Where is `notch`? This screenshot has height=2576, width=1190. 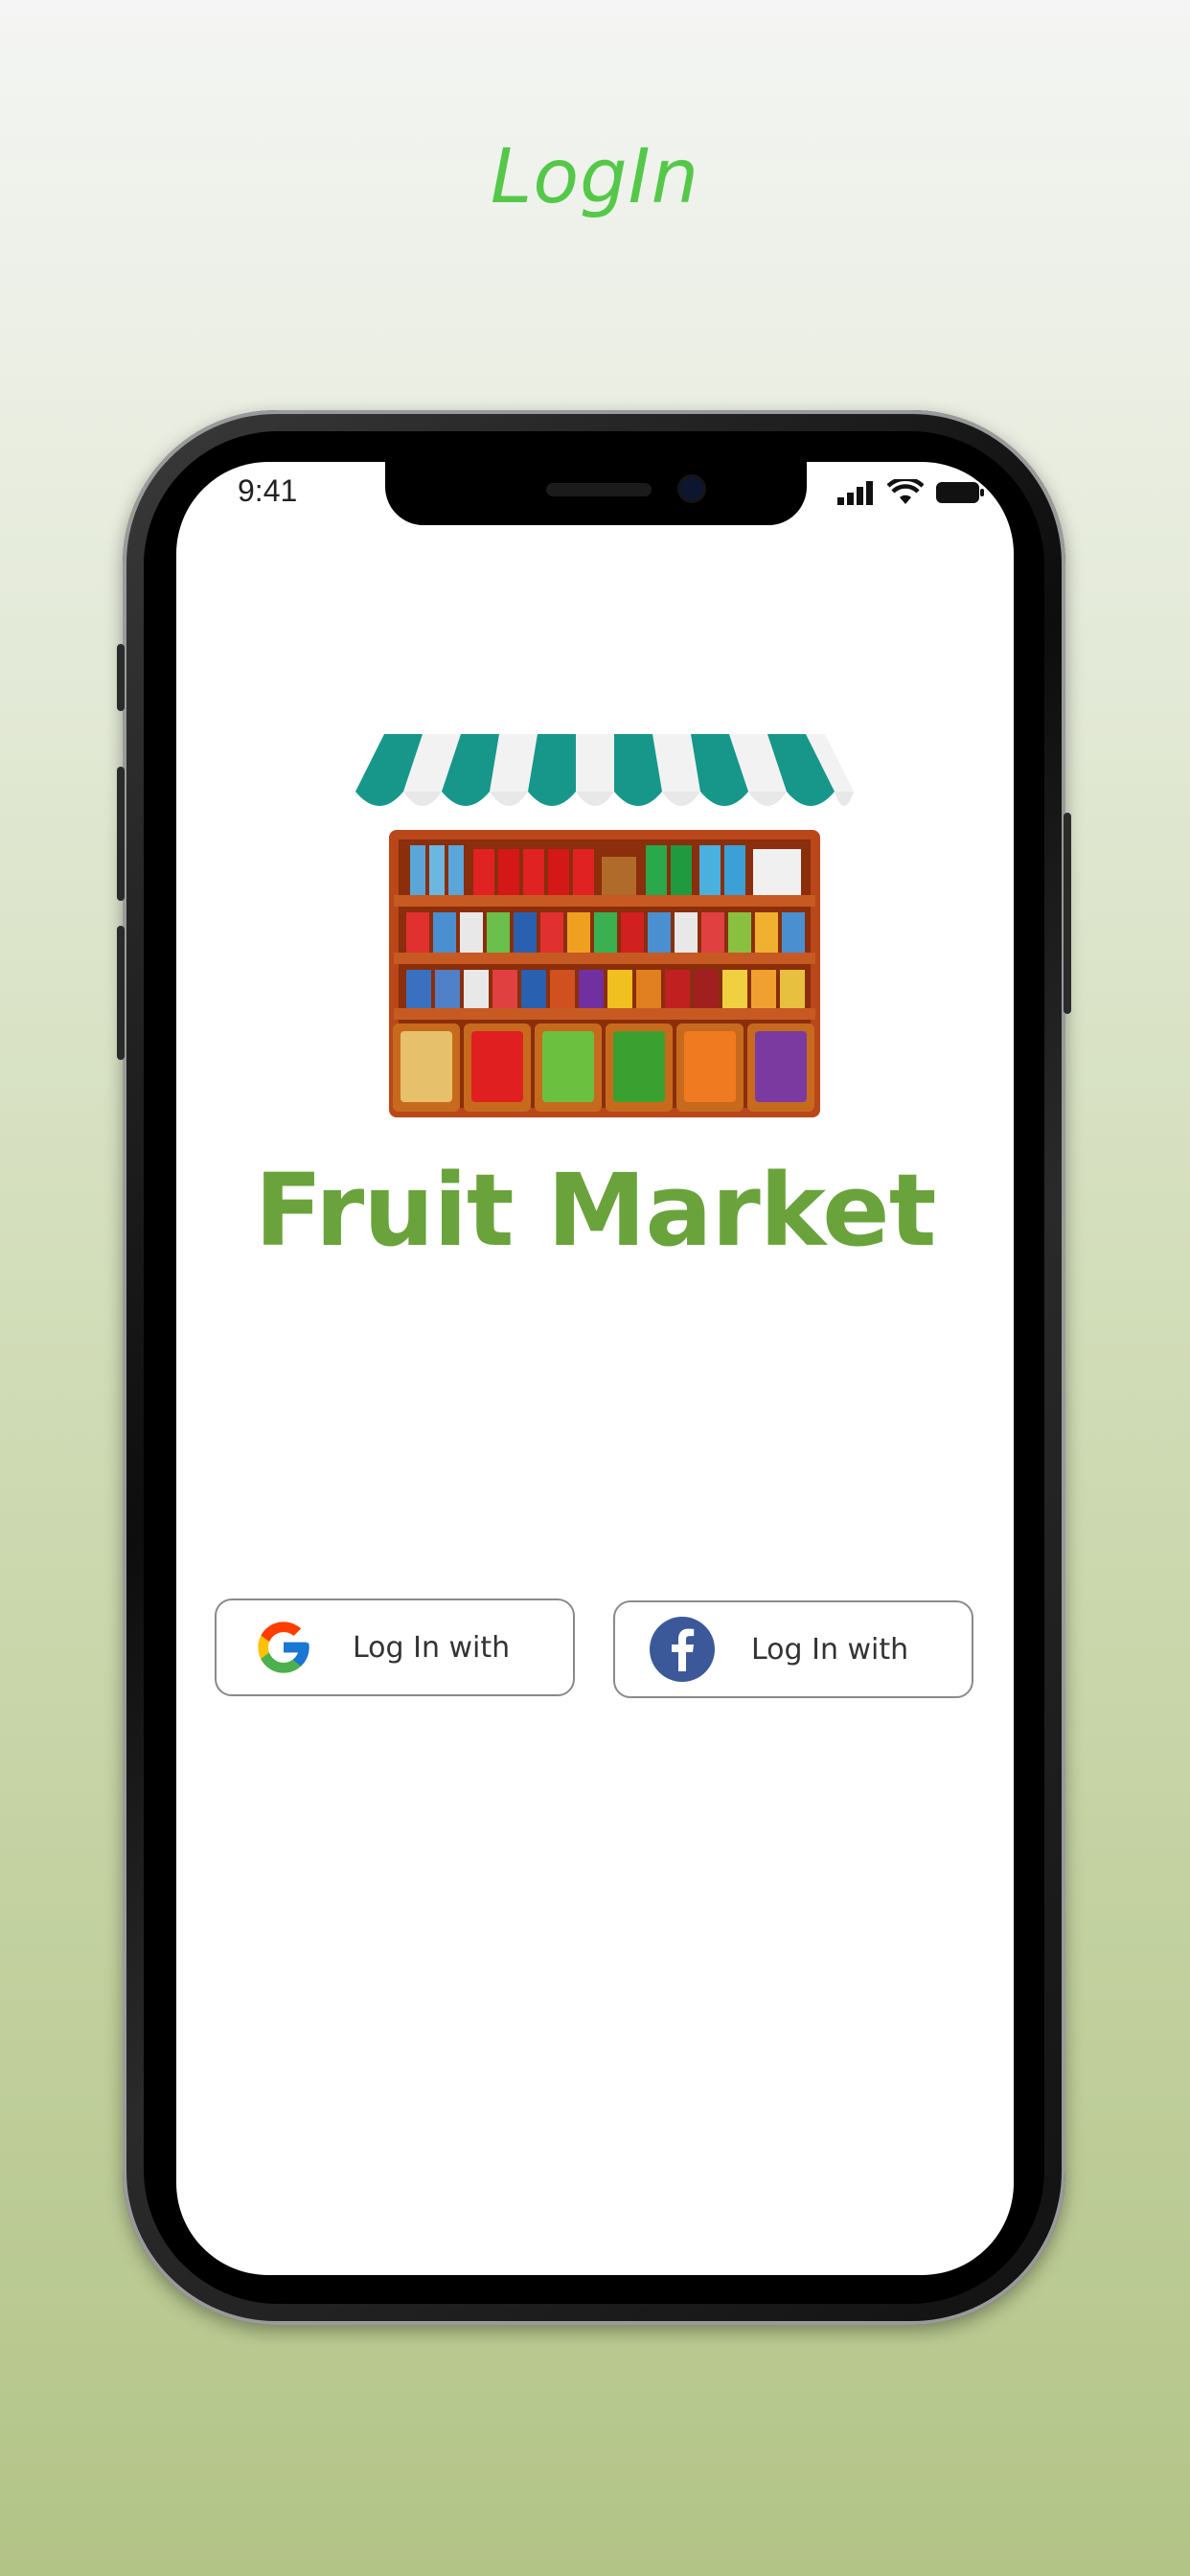 notch is located at coordinates (596, 493).